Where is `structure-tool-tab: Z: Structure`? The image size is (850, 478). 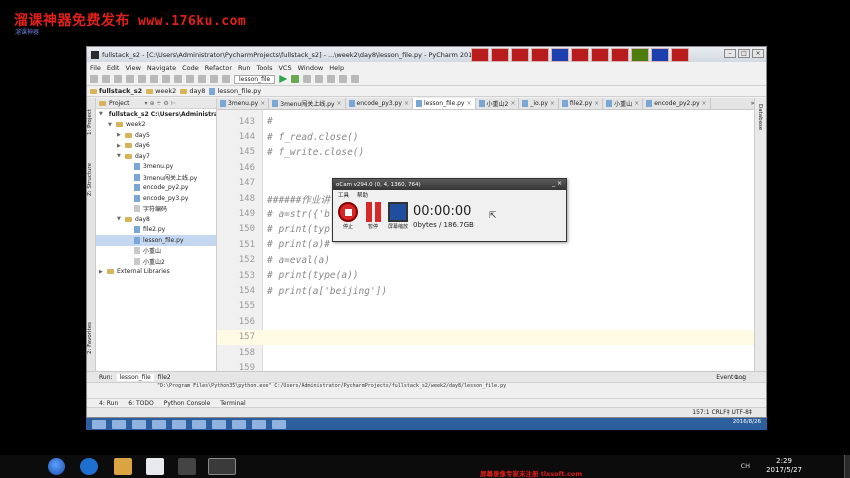 structure-tool-tab: Z: Structure is located at coordinates (91, 180).